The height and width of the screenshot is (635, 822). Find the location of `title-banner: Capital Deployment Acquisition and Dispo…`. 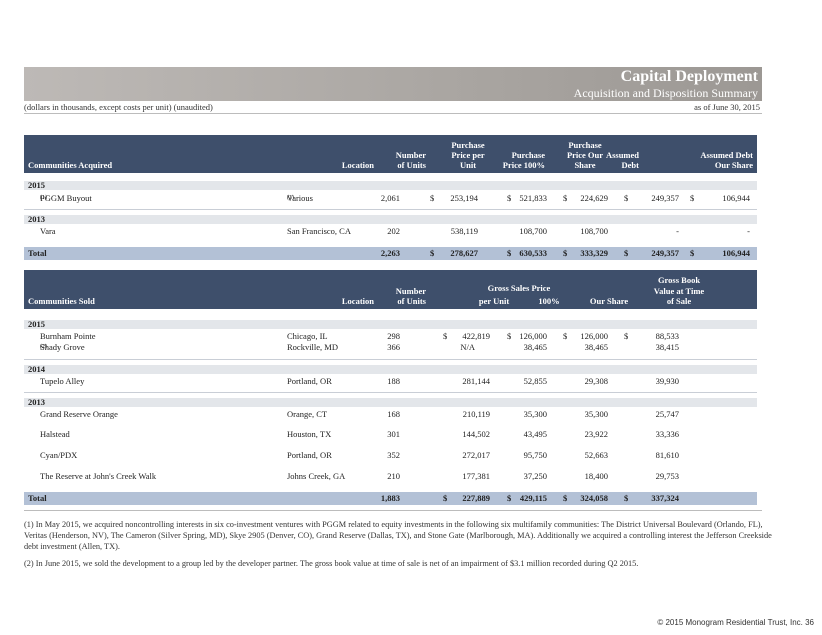

title-banner: Capital Deployment Acquisition and Dispo… is located at coordinates (393, 84).